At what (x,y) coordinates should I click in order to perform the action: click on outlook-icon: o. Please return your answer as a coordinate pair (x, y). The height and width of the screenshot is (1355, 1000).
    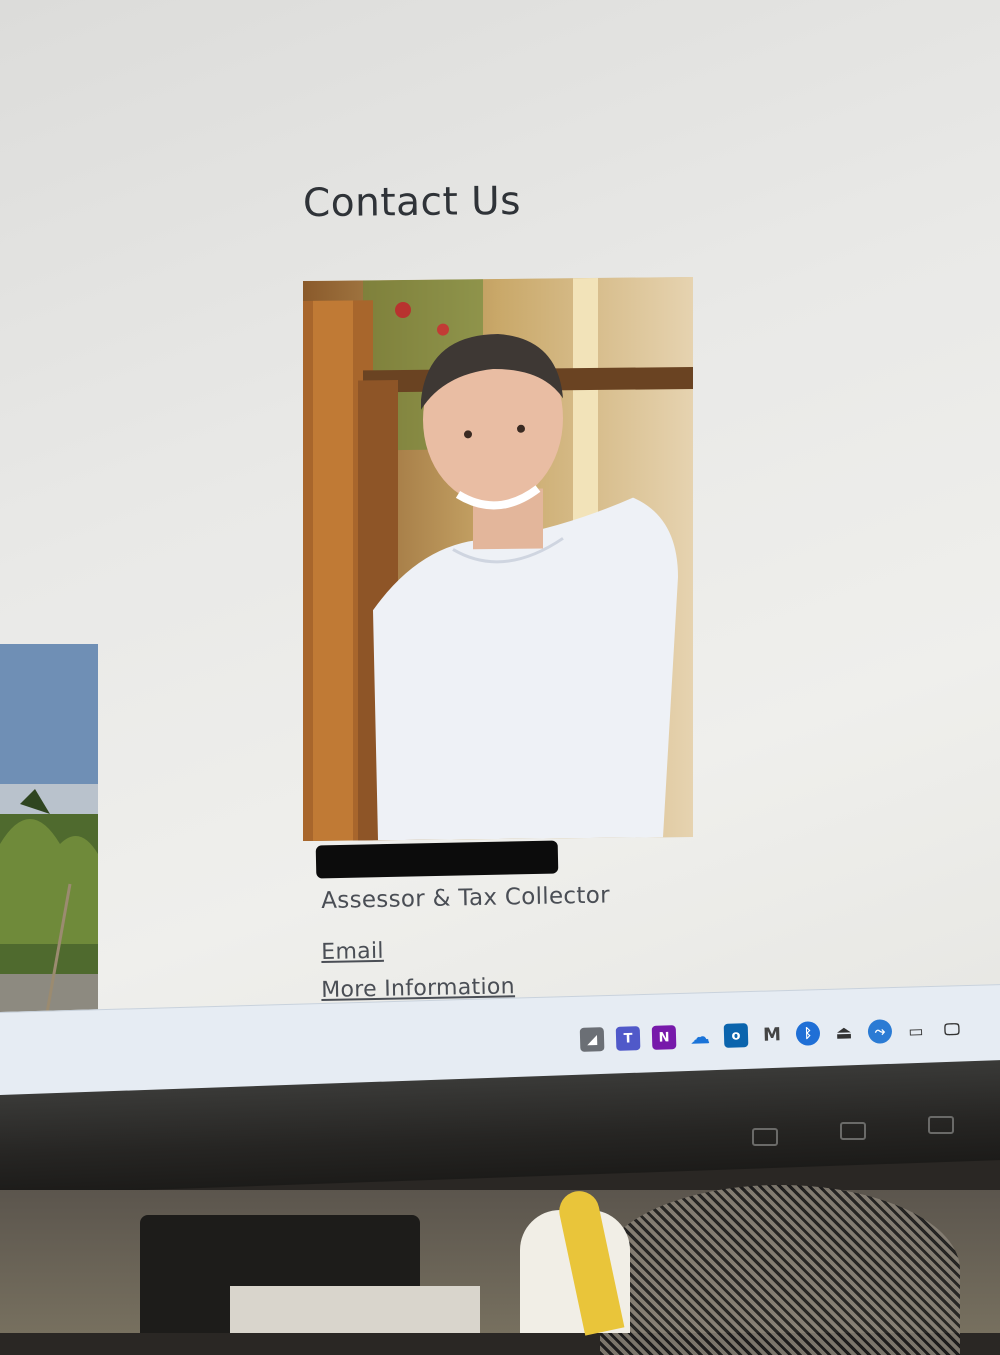
    Looking at the image, I should click on (736, 1035).